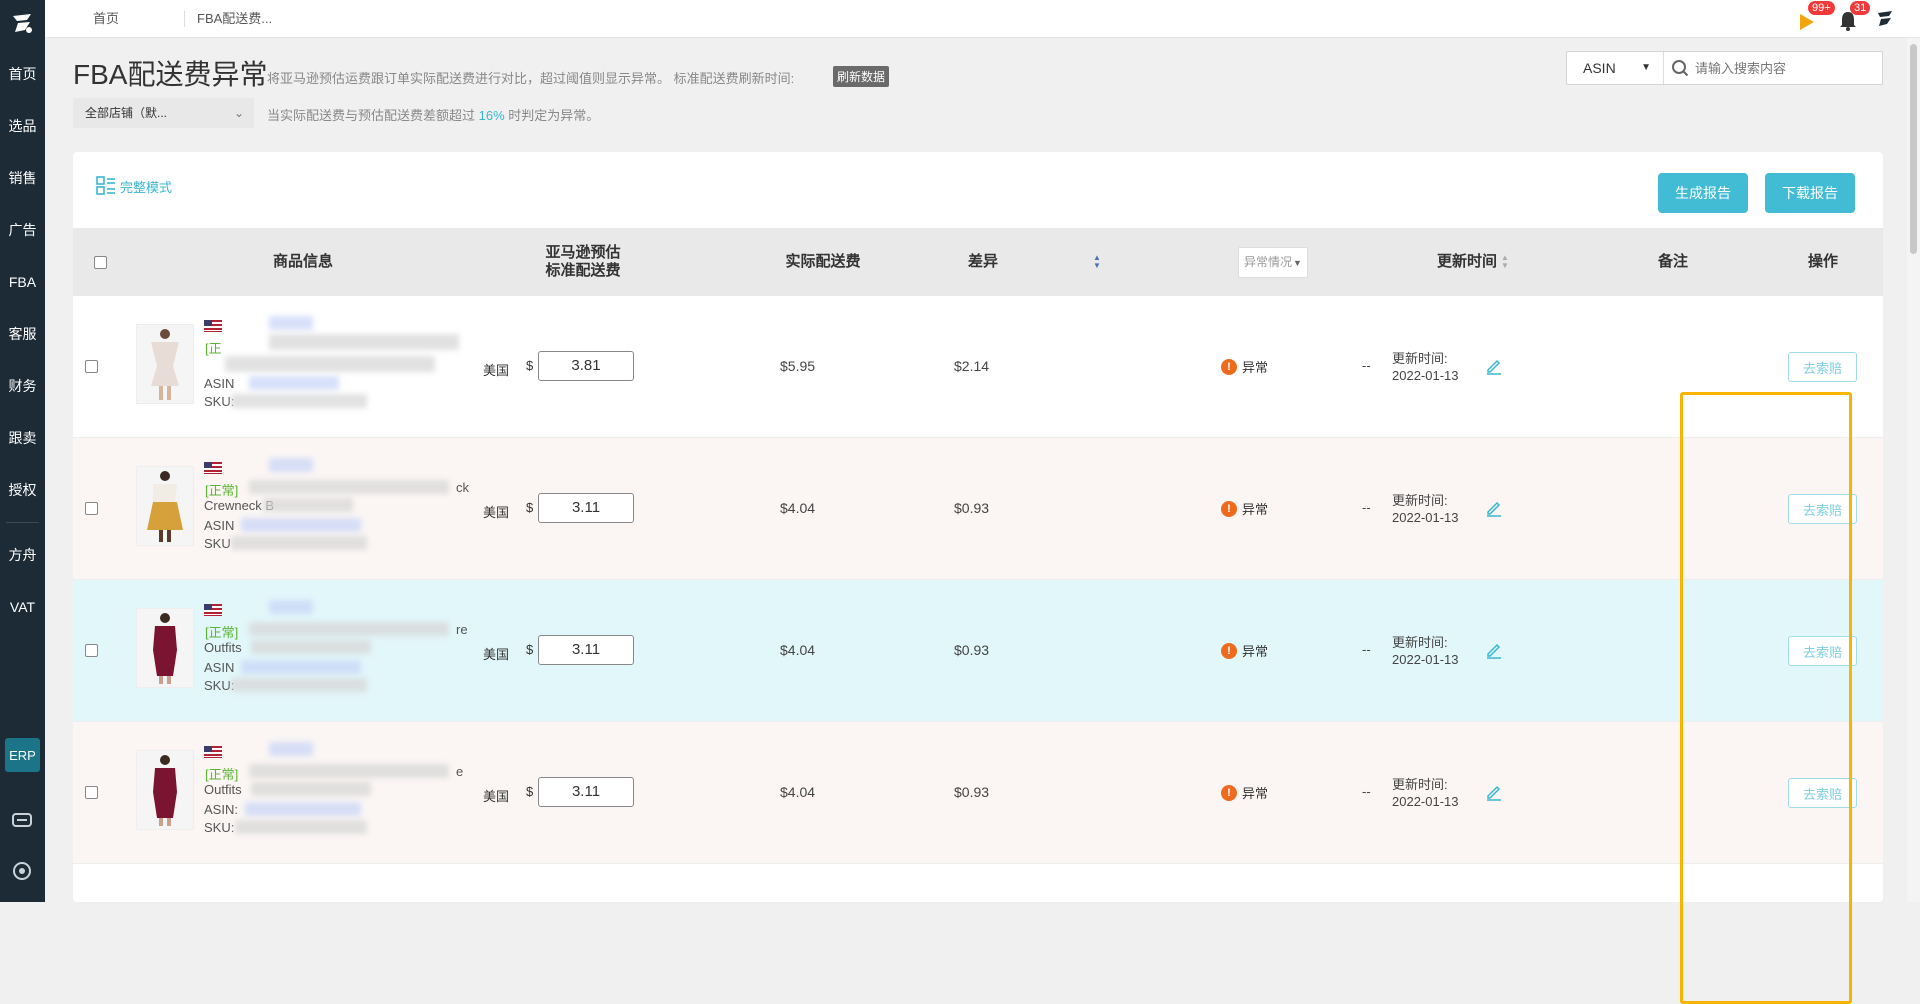 The height and width of the screenshot is (1004, 1920). What do you see at coordinates (303, 809) in the screenshot?
I see `blurred-asin` at bounding box center [303, 809].